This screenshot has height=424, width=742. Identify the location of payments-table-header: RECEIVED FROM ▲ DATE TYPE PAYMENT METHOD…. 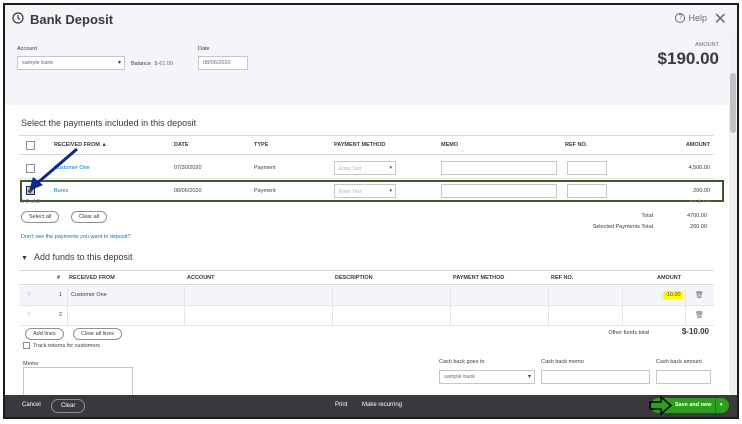
(366, 145).